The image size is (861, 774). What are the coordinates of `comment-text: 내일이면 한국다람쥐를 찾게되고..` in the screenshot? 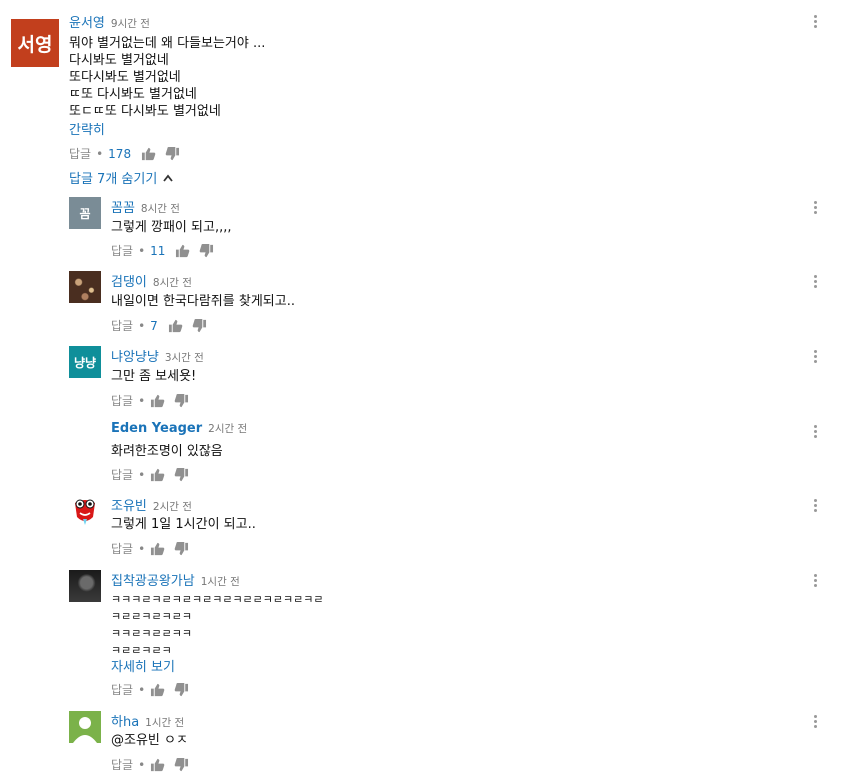 It's located at (203, 301).